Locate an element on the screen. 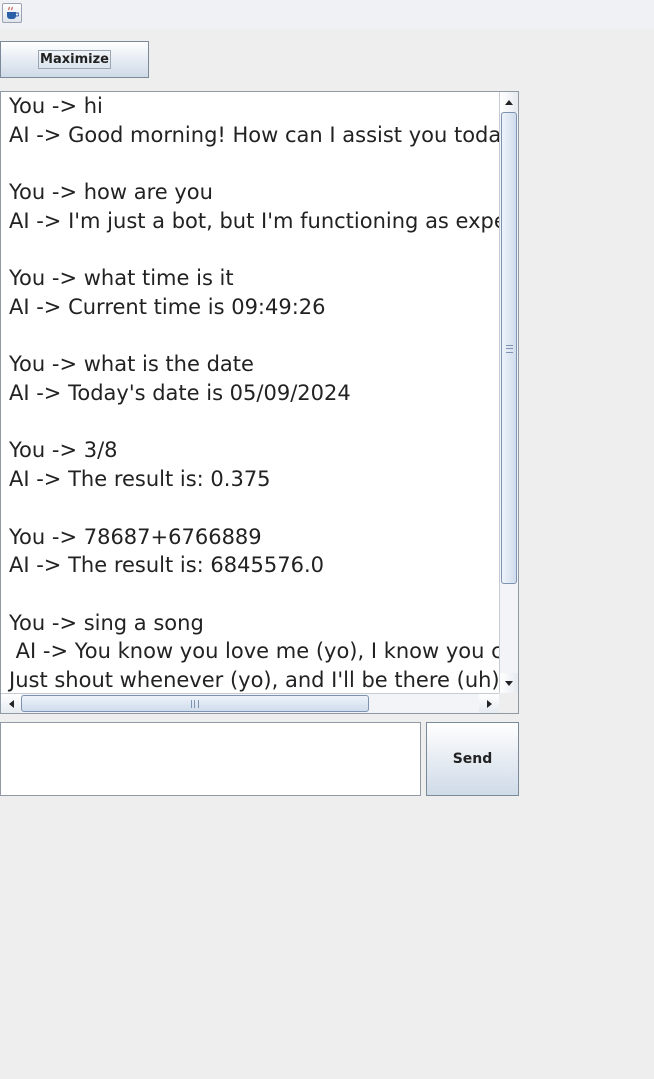 This screenshot has height=1079, width=654. java-coffee-cup-icon is located at coordinates (12, 13).